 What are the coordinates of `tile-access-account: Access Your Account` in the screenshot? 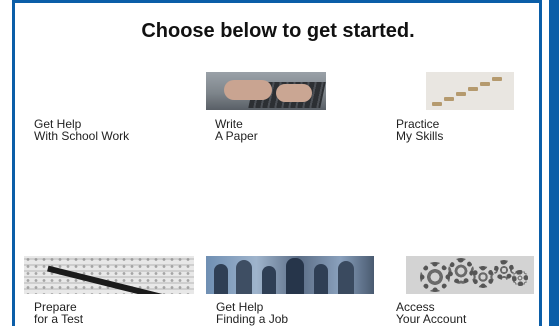 It's located at (466, 291).